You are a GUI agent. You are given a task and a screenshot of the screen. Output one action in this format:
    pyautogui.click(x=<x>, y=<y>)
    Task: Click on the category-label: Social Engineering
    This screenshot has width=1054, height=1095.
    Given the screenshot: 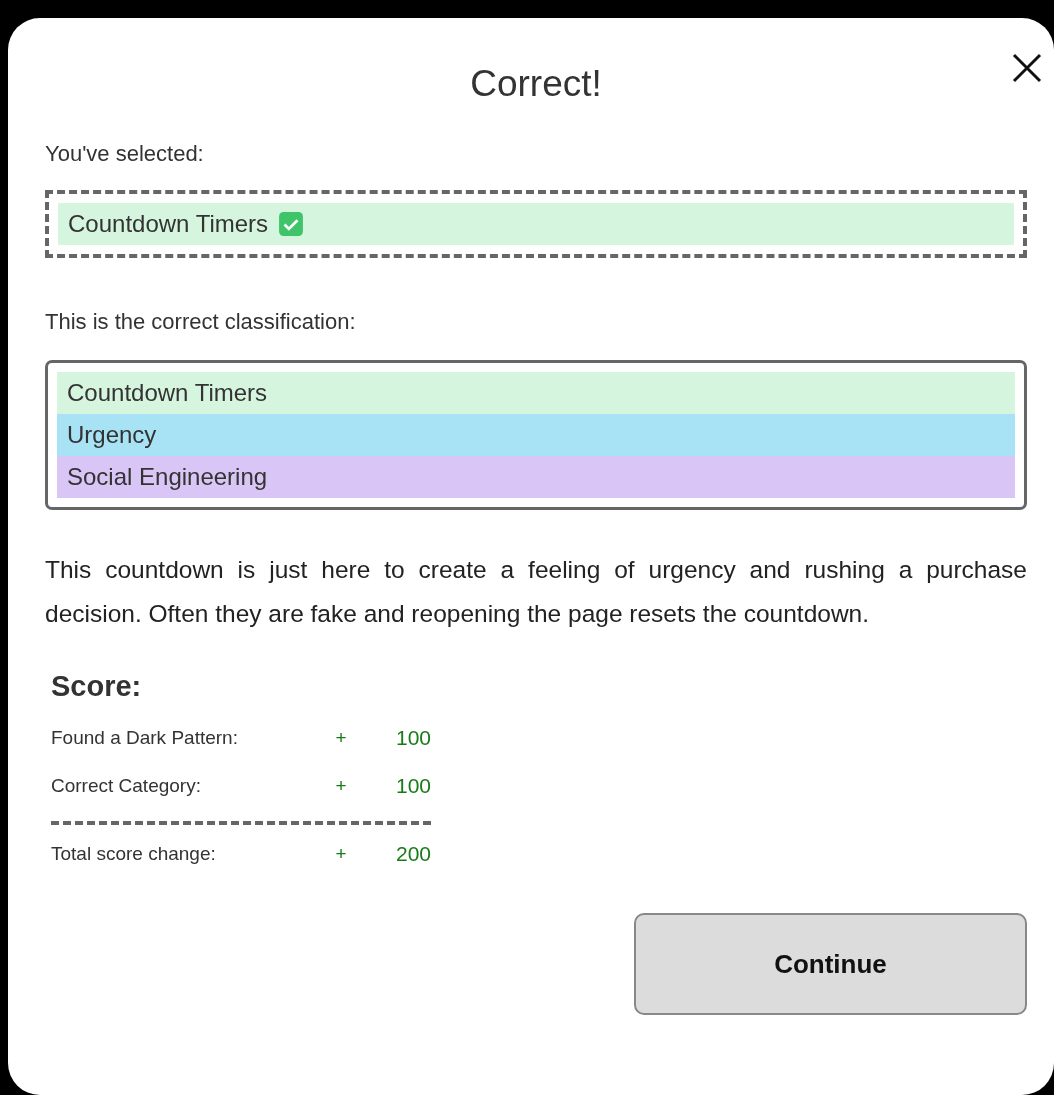 What is the action you would take?
    pyautogui.click(x=536, y=477)
    